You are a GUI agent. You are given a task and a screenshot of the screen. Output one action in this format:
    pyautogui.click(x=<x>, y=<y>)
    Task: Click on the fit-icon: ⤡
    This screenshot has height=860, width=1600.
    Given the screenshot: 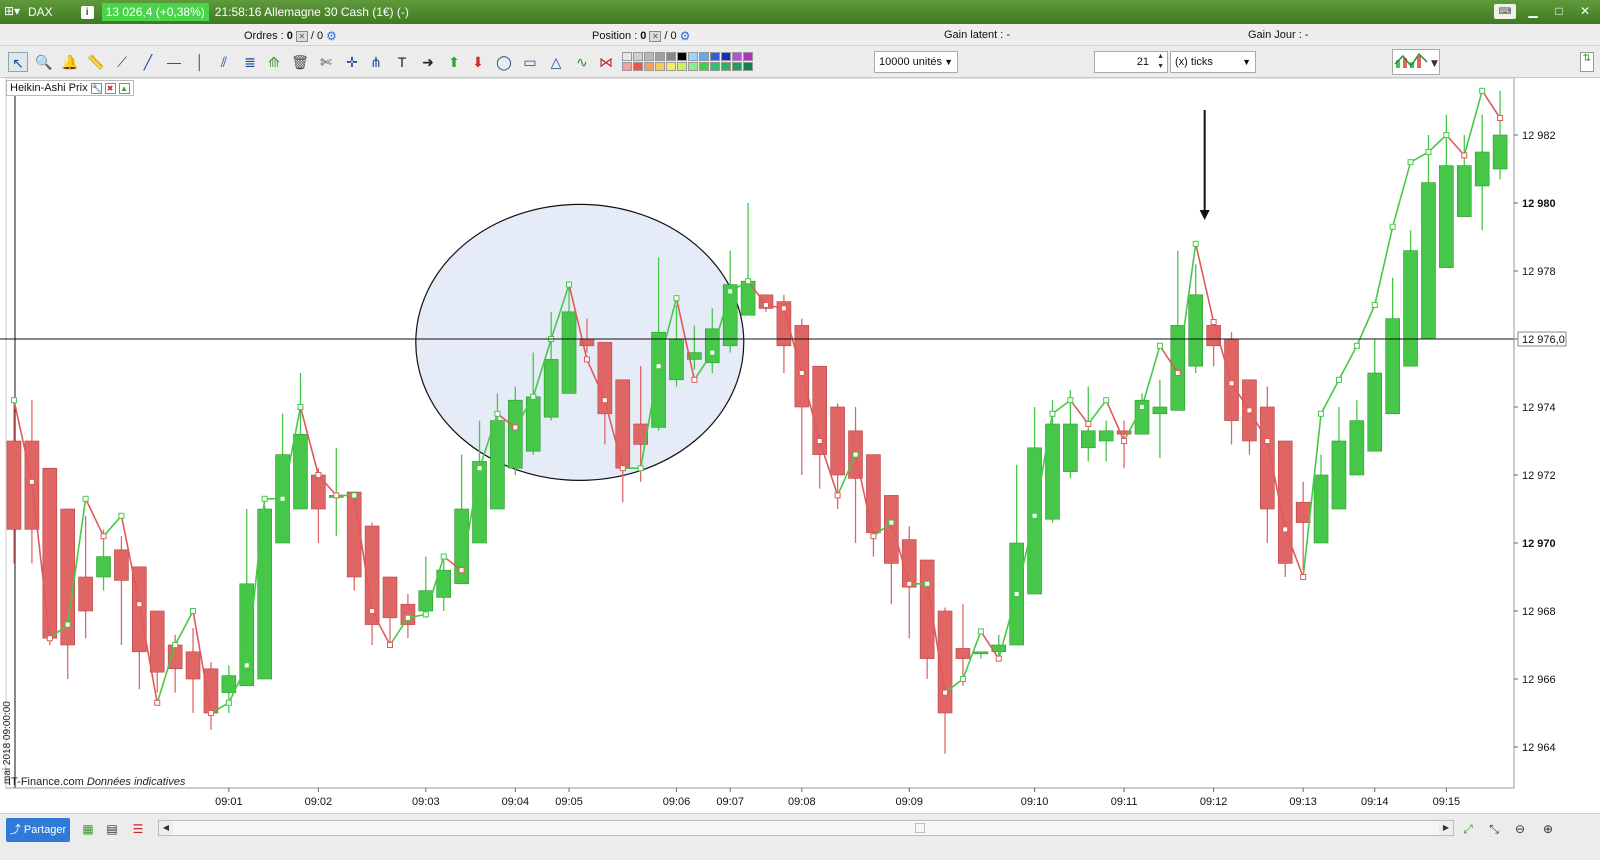 What is the action you would take?
    pyautogui.click(x=1494, y=829)
    